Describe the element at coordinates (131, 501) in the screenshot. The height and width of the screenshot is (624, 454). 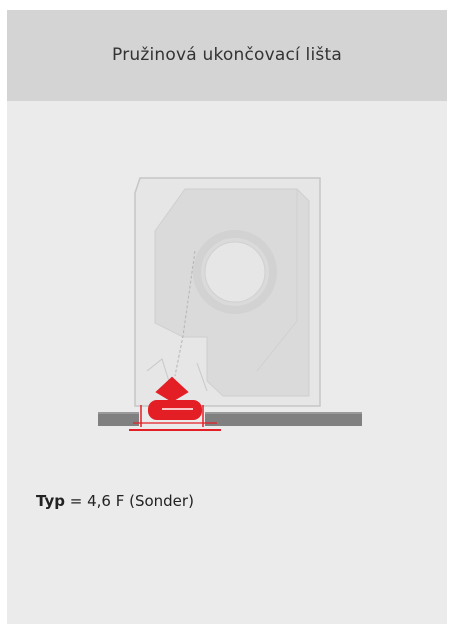
I see `spec-value: = 4,6 F (Sonder)` at that location.